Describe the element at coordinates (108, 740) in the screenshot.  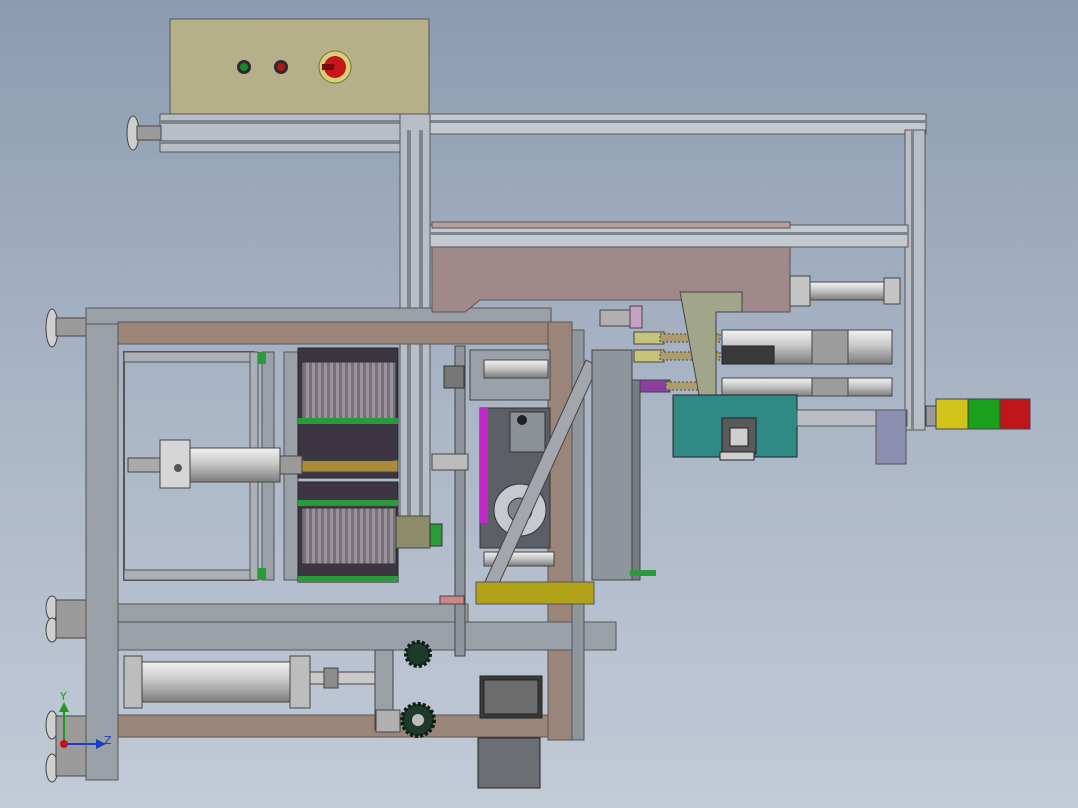
I see `z-axis-label: Z` at that location.